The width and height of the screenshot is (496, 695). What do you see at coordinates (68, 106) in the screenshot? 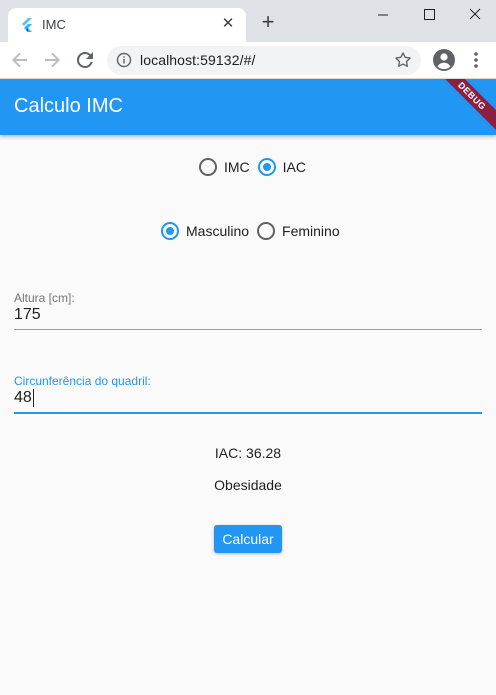
I see `app-title: Calculo IMC` at bounding box center [68, 106].